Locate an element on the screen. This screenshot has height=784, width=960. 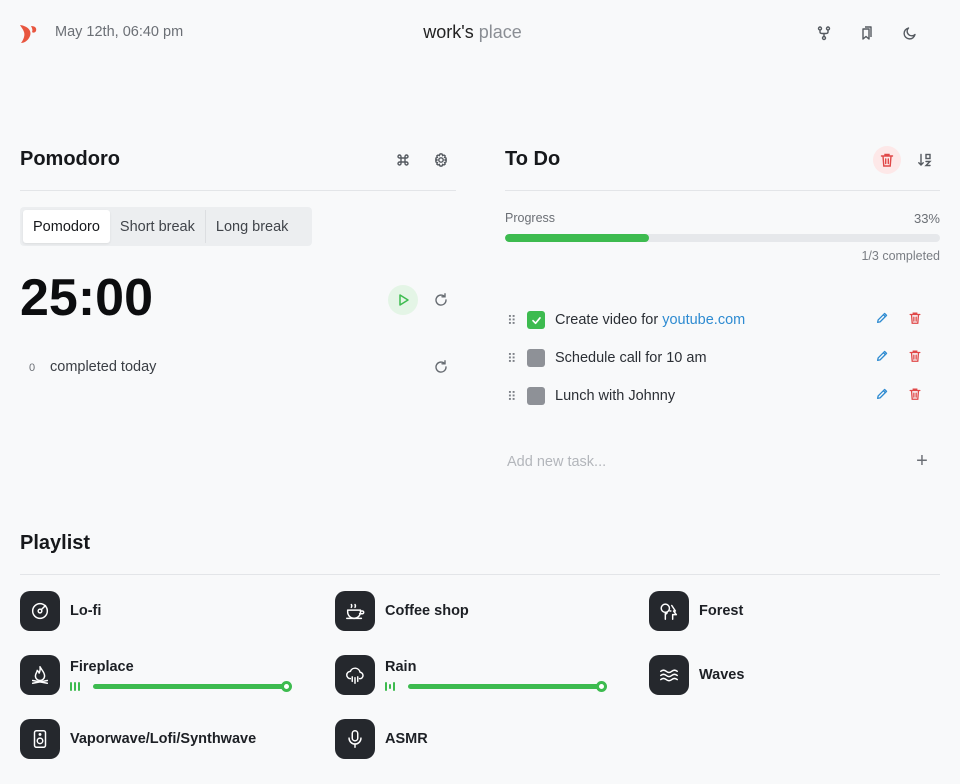
fork-icon is located at coordinates (824, 33).